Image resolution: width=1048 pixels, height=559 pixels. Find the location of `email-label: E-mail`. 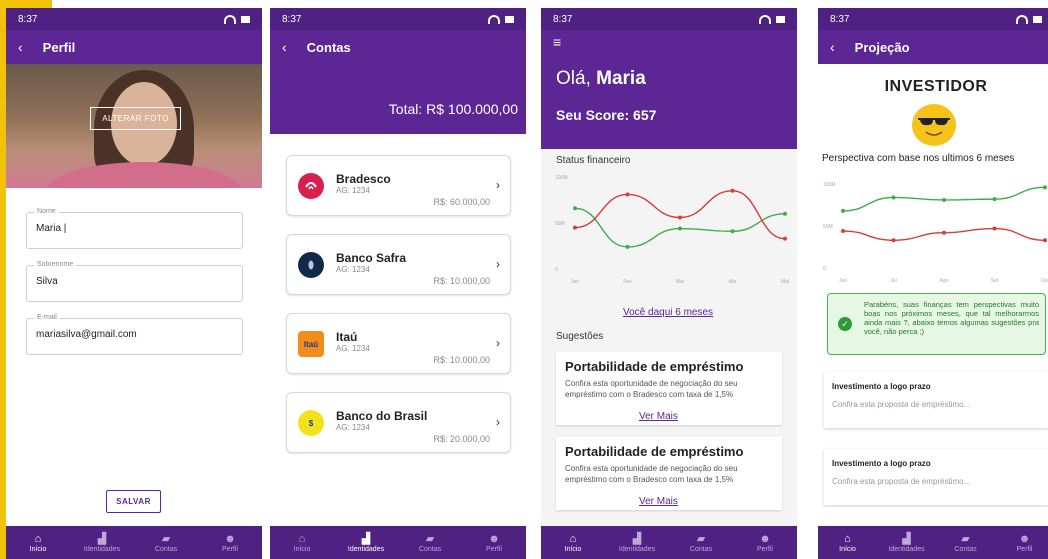

email-label: E-mail is located at coordinates (47, 317).